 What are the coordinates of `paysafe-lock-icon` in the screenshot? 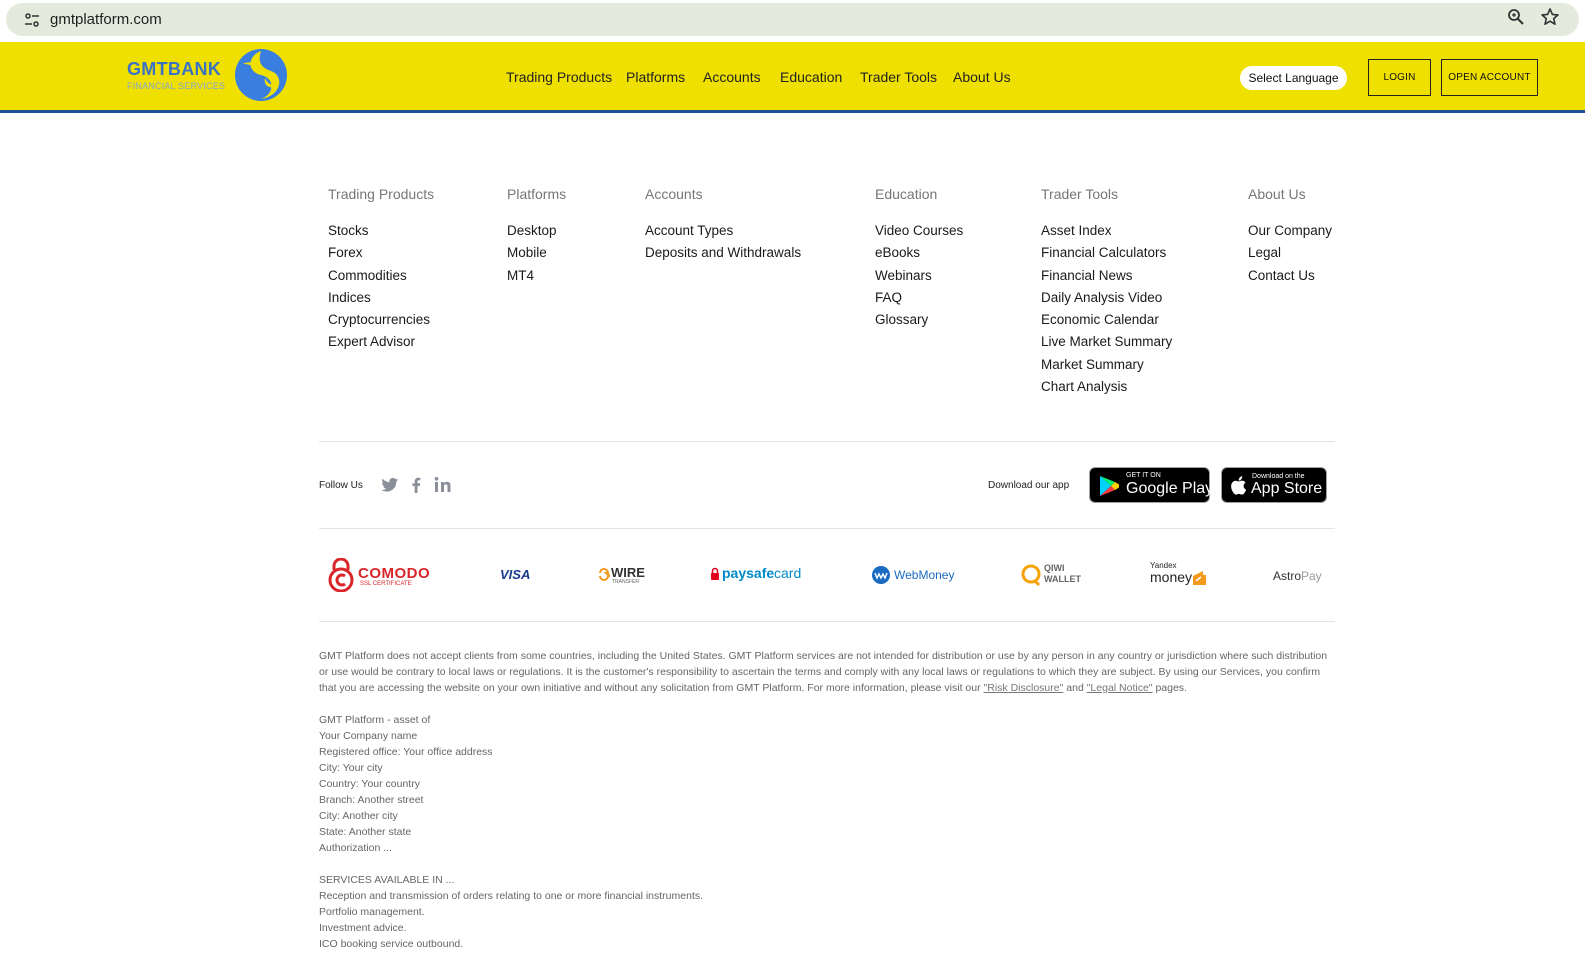 It's located at (715, 573).